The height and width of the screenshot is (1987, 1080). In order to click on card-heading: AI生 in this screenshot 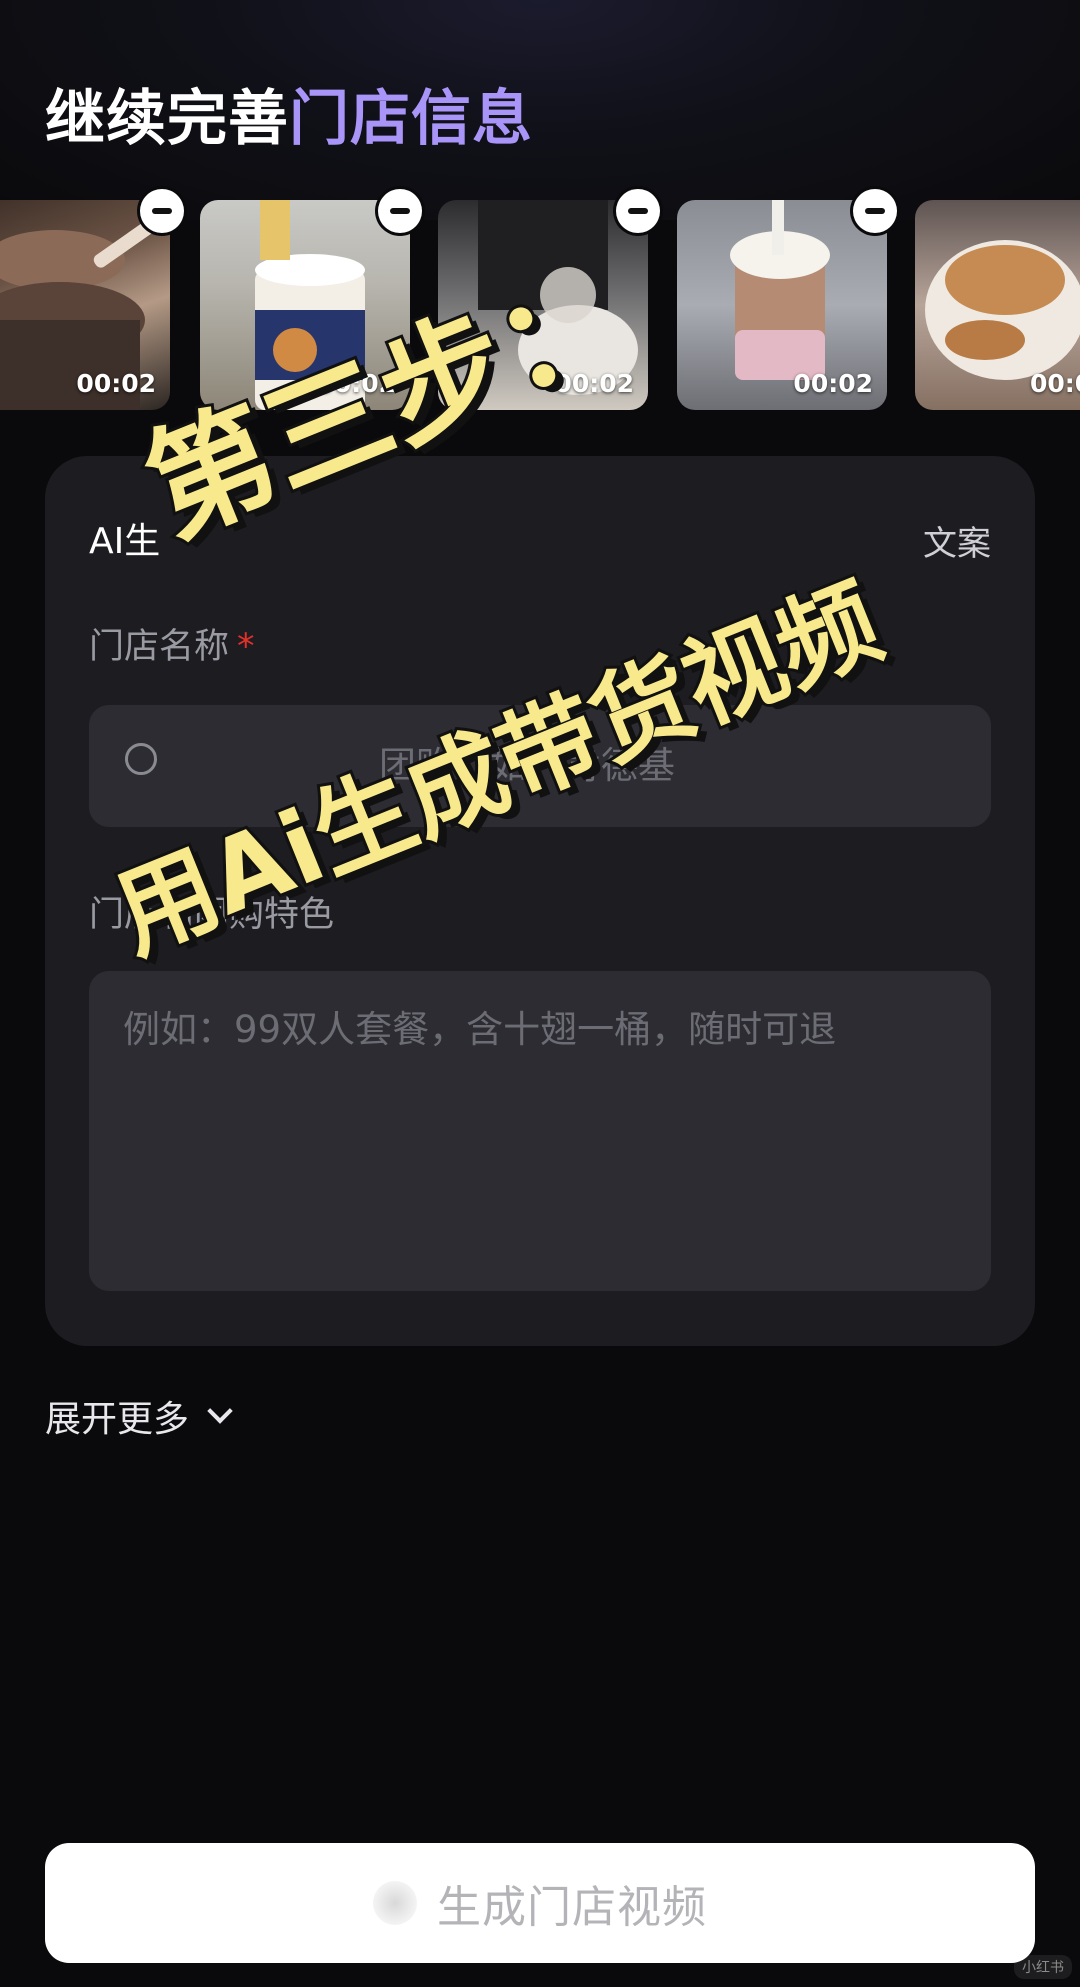, I will do `click(125, 541)`.